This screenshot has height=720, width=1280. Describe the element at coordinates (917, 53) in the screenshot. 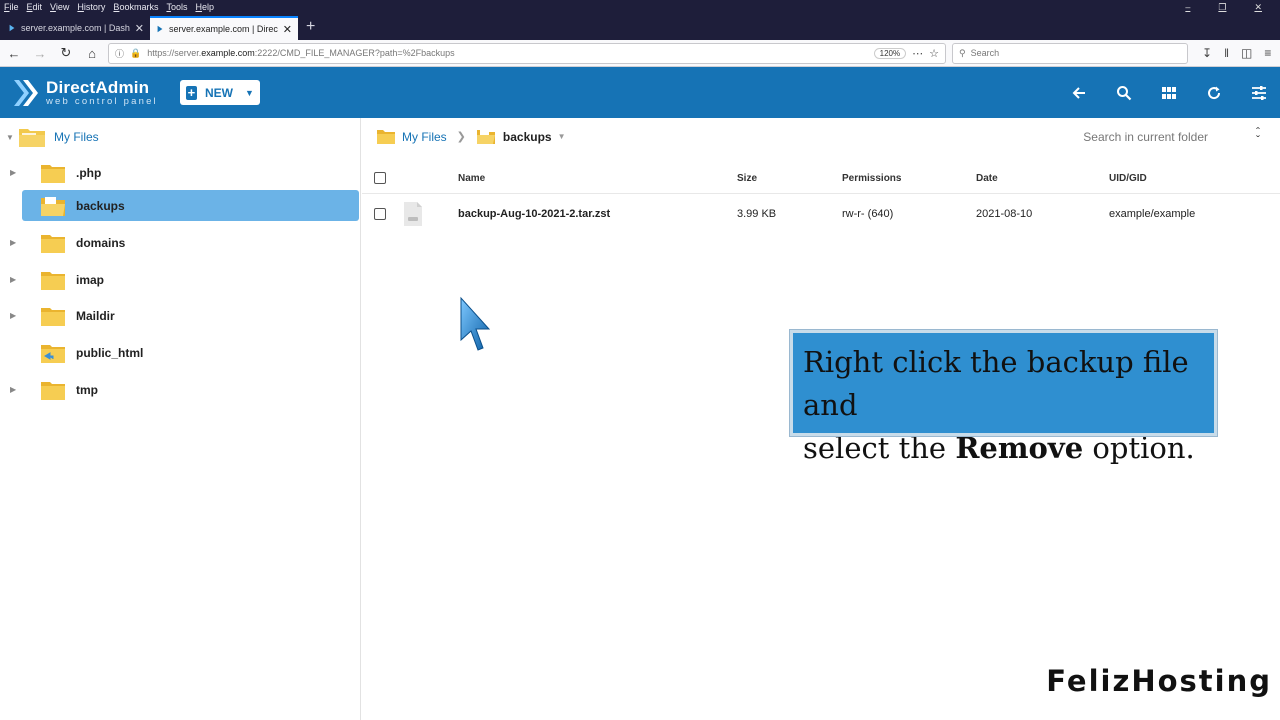

I see `page-actions-icon: ⋯` at that location.